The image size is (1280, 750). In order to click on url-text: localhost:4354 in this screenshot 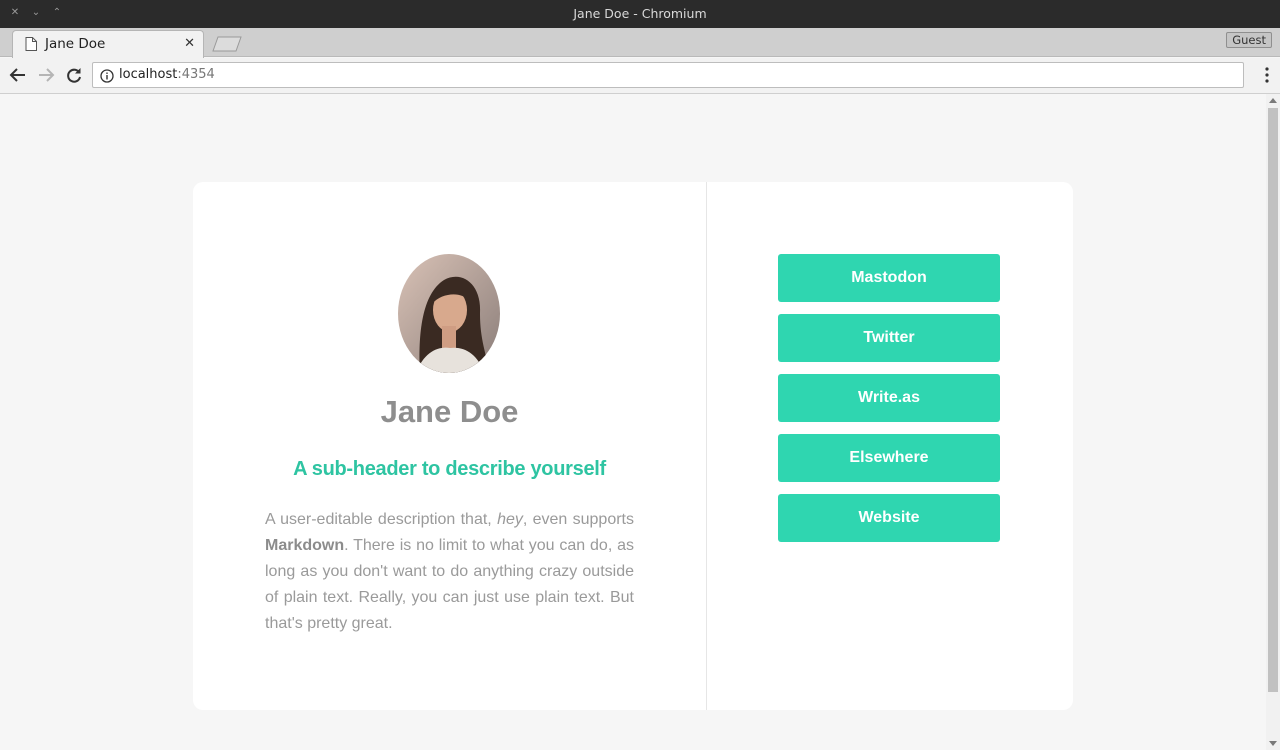, I will do `click(167, 75)`.